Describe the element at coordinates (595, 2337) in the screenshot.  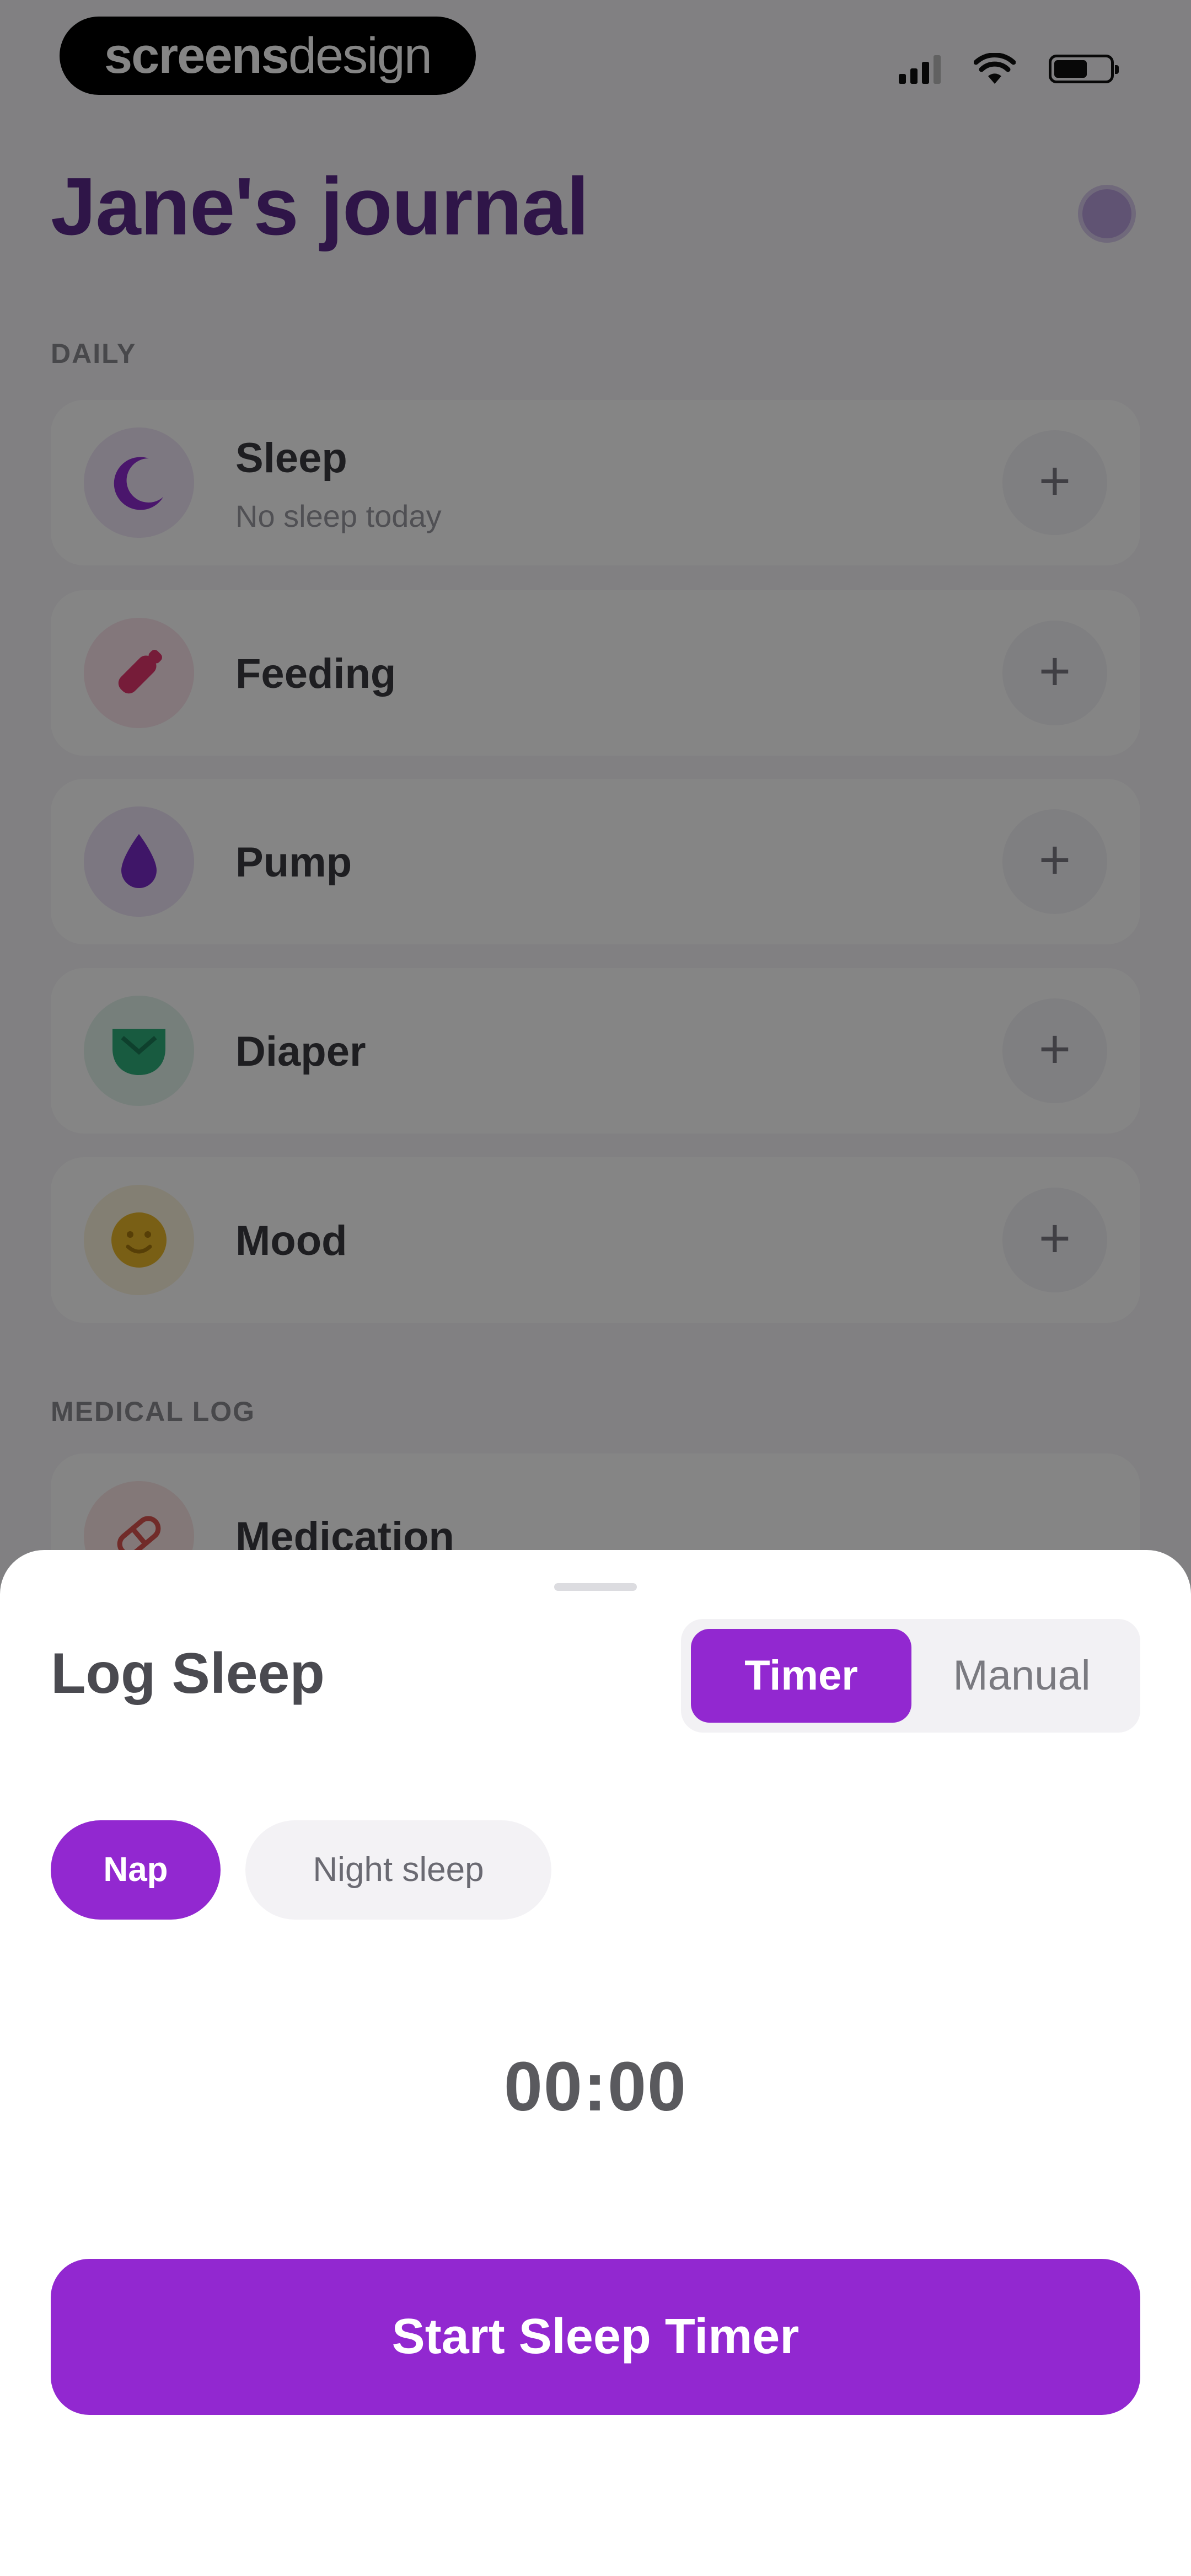
I see `start-sleep-timer-button: Start Sleep Timer` at that location.